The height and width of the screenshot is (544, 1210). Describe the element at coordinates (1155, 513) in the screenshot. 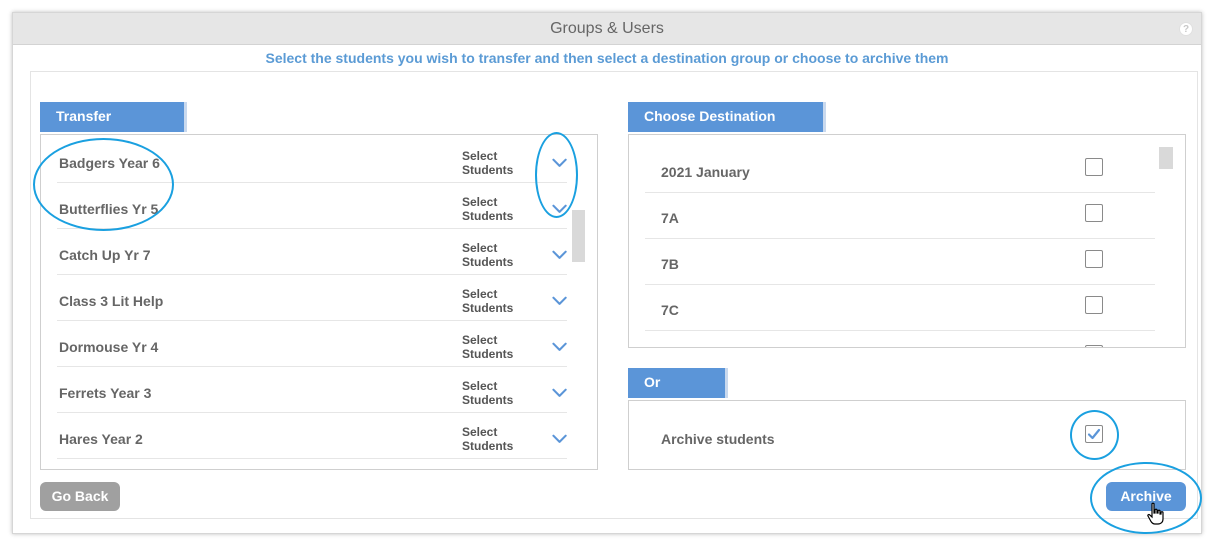

I see `hand-cursor-icon` at that location.